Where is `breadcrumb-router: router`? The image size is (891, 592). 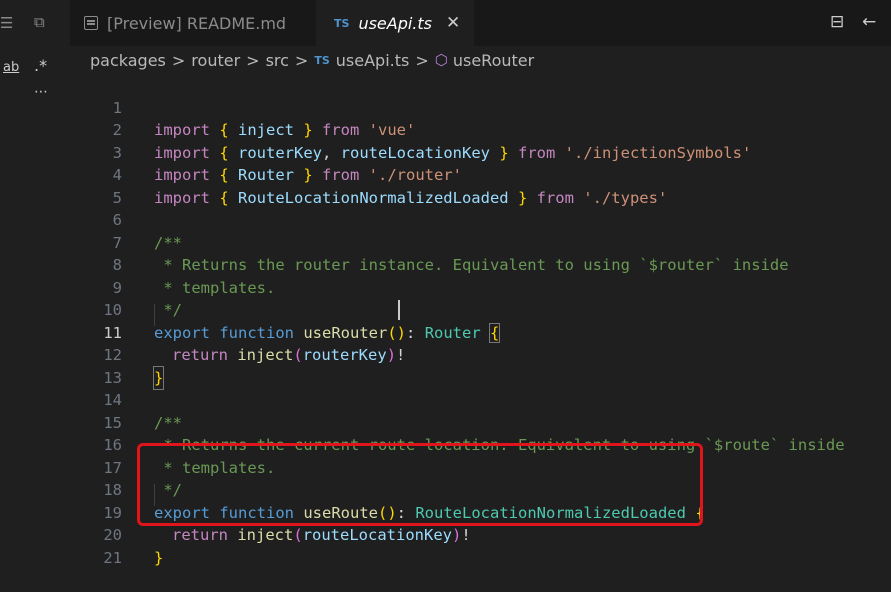
breadcrumb-router: router is located at coordinates (215, 60).